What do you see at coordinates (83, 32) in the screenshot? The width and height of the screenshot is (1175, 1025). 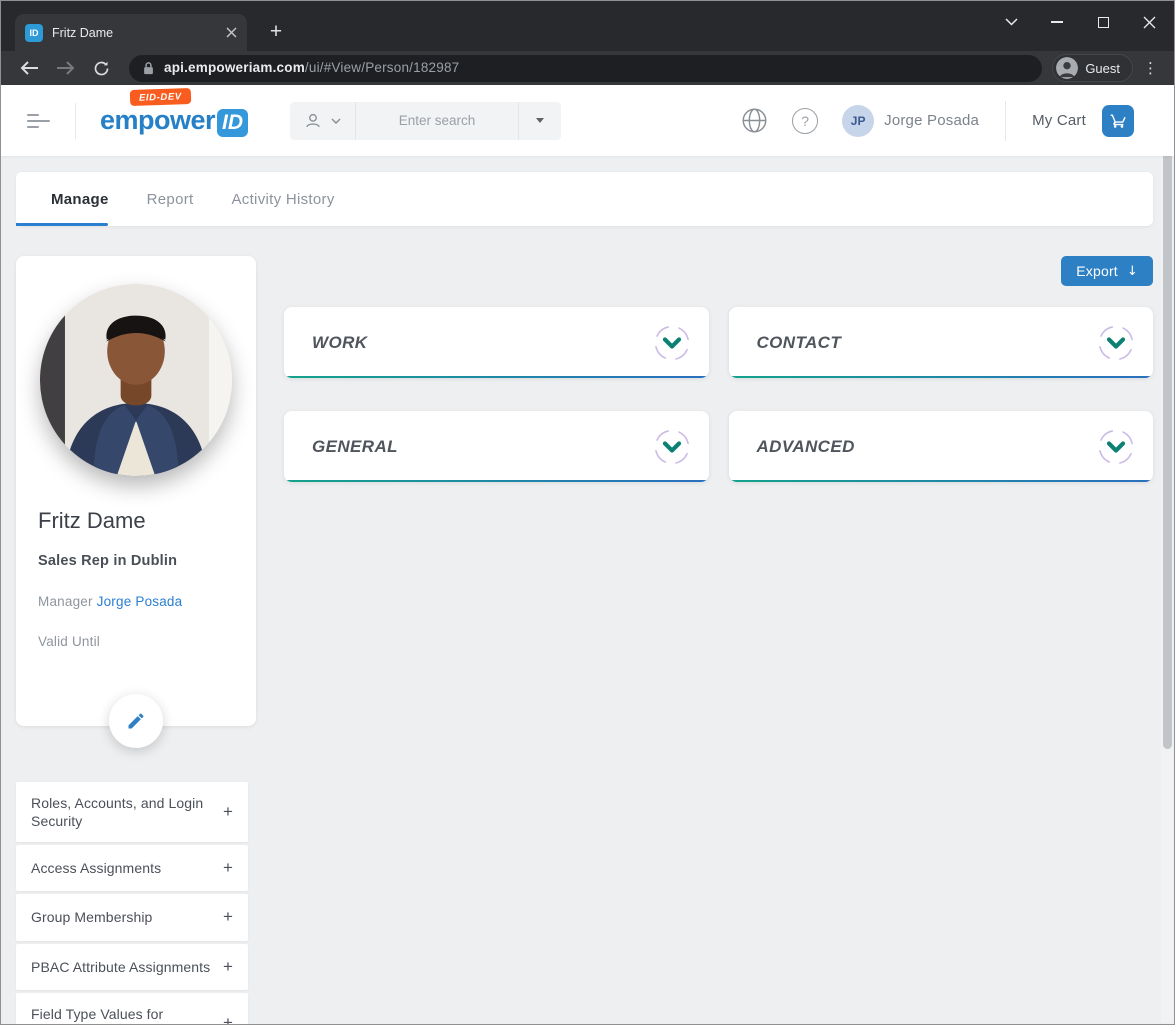 I see `browser-tab-title: Fritz Dame` at bounding box center [83, 32].